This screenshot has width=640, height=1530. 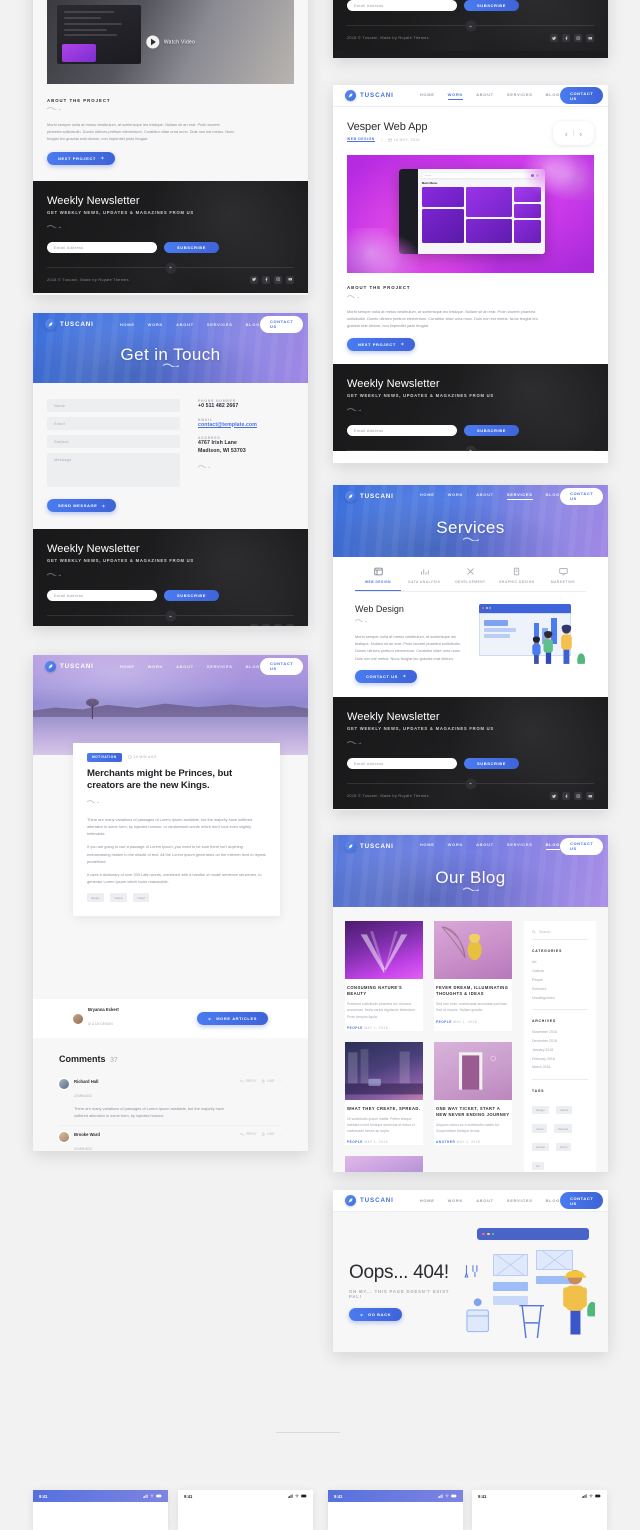 I want to click on service-contact-button: CONTACT US, so click(x=386, y=676).